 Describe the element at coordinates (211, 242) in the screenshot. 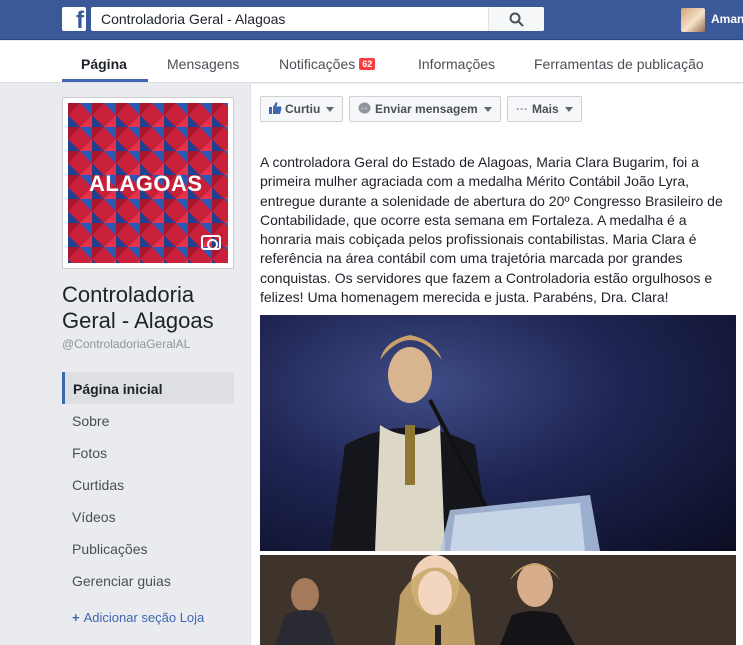

I see `camera-icon` at that location.